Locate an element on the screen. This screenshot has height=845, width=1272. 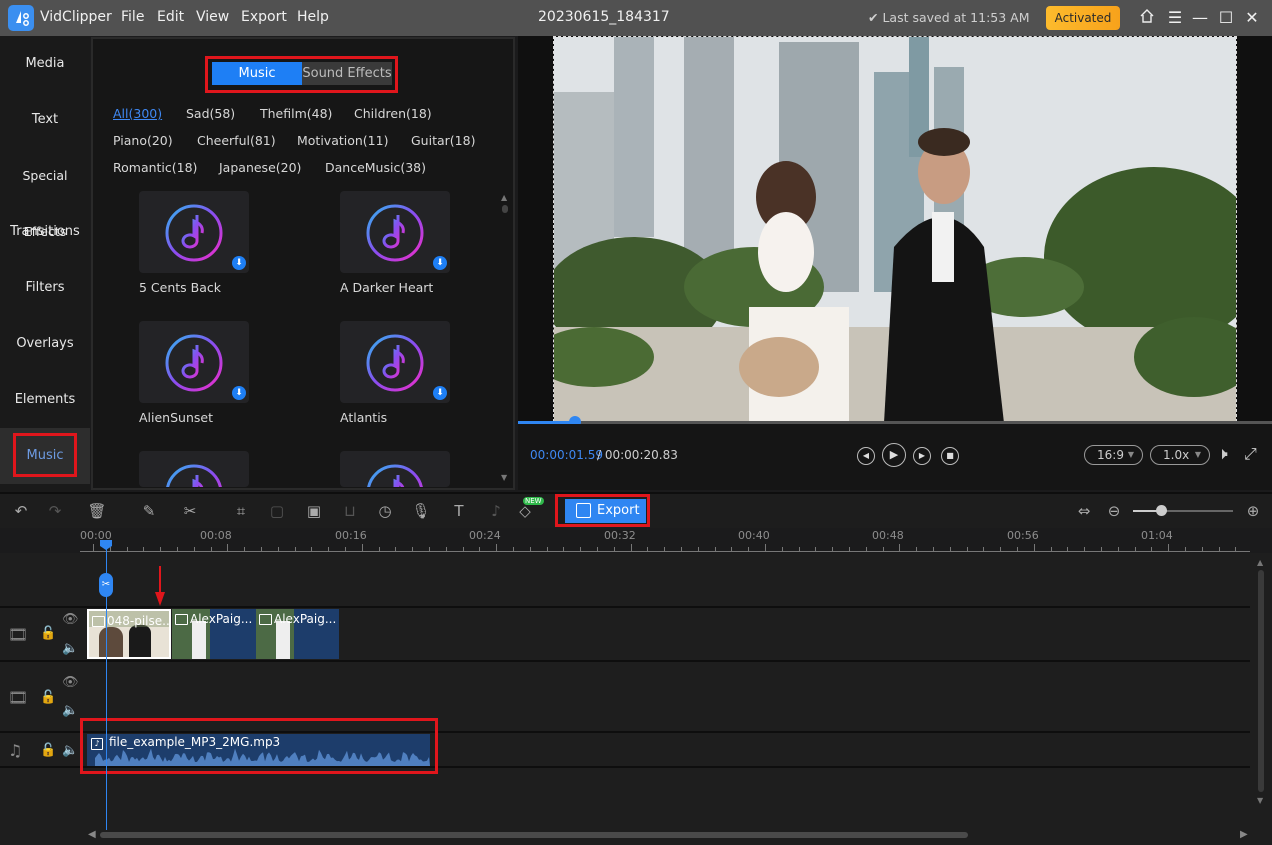
scroll-right-icon: ▶ is located at coordinates (1244, 834).